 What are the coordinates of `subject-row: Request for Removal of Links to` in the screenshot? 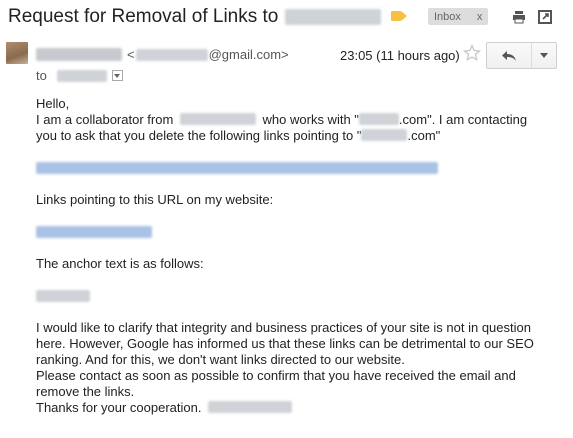 It's located at (195, 17).